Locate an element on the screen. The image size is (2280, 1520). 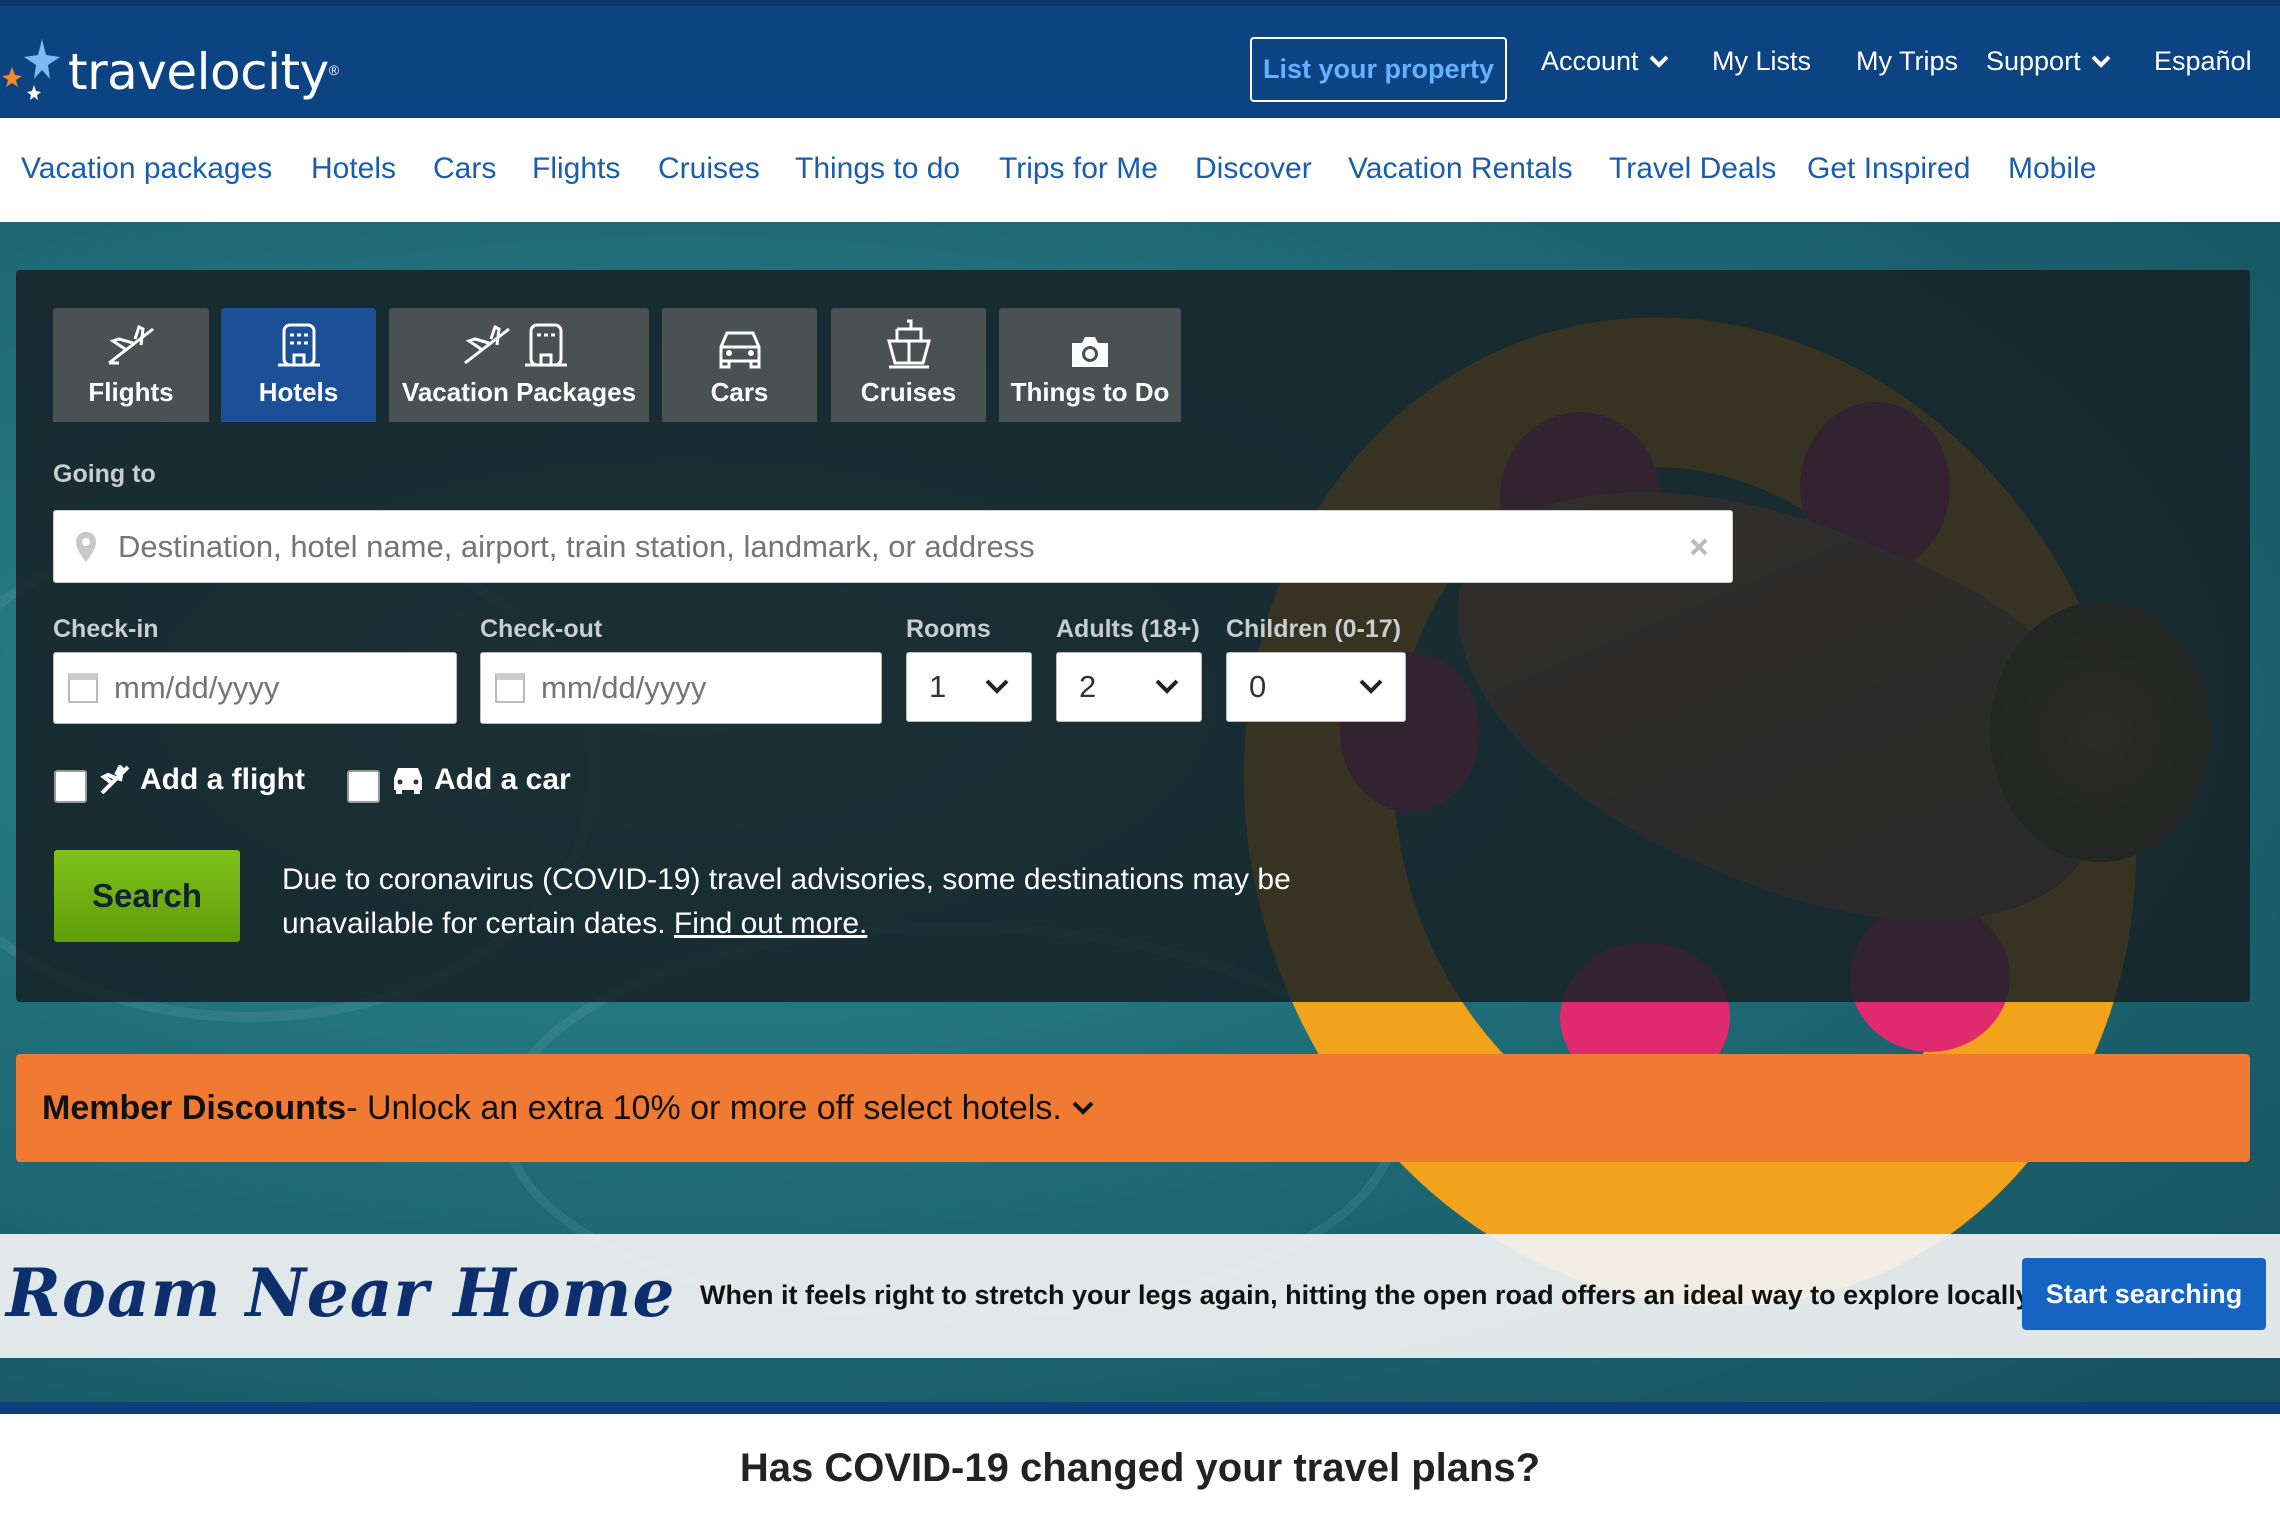
tab-vacation-packages: Vacation Packages is located at coordinates (519, 365).